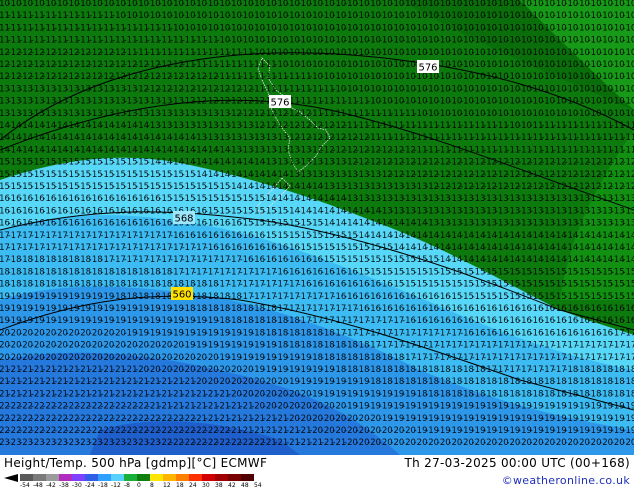 The height and width of the screenshot is (490, 634). What do you see at coordinates (38, 485) in the screenshot?
I see `legend-tick: -48` at bounding box center [38, 485].